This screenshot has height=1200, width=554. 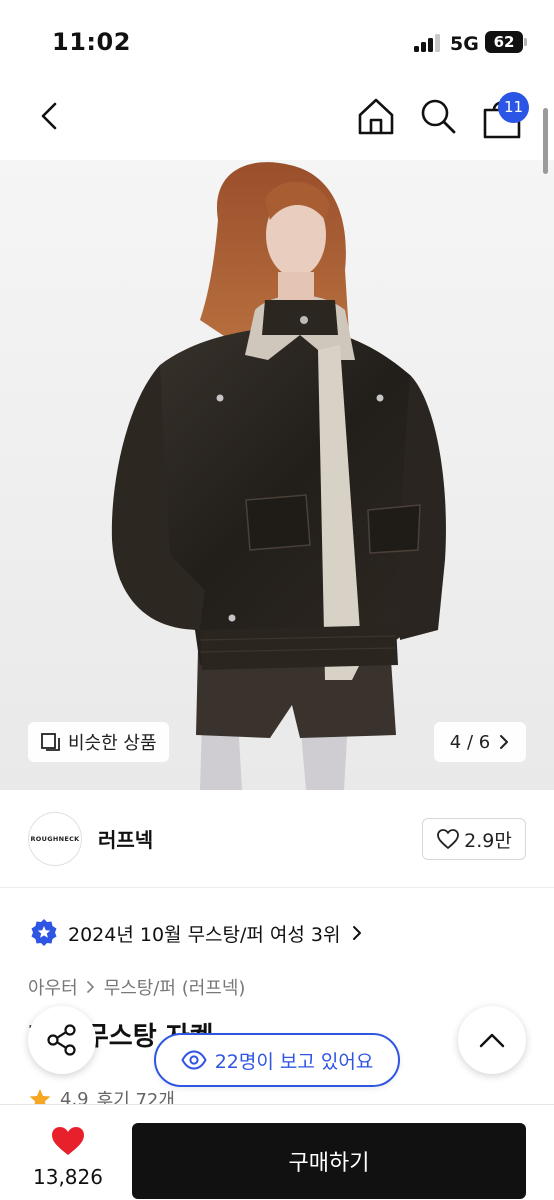 What do you see at coordinates (545, 141) in the screenshot?
I see `scrollbar` at bounding box center [545, 141].